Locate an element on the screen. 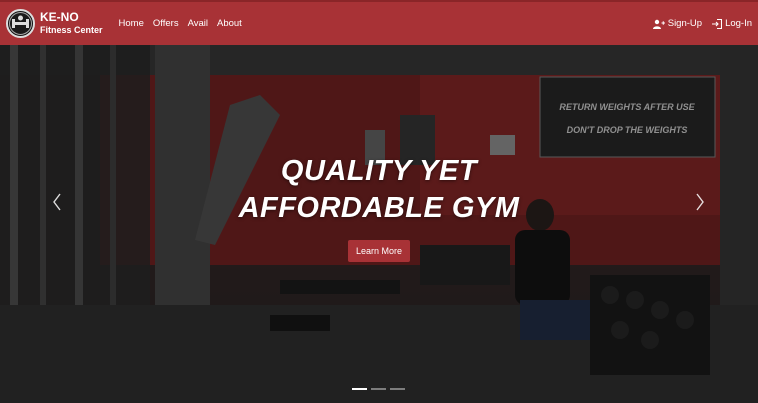 The image size is (758, 403). brand-subtitle: Fitness Center is located at coordinates (71, 30).